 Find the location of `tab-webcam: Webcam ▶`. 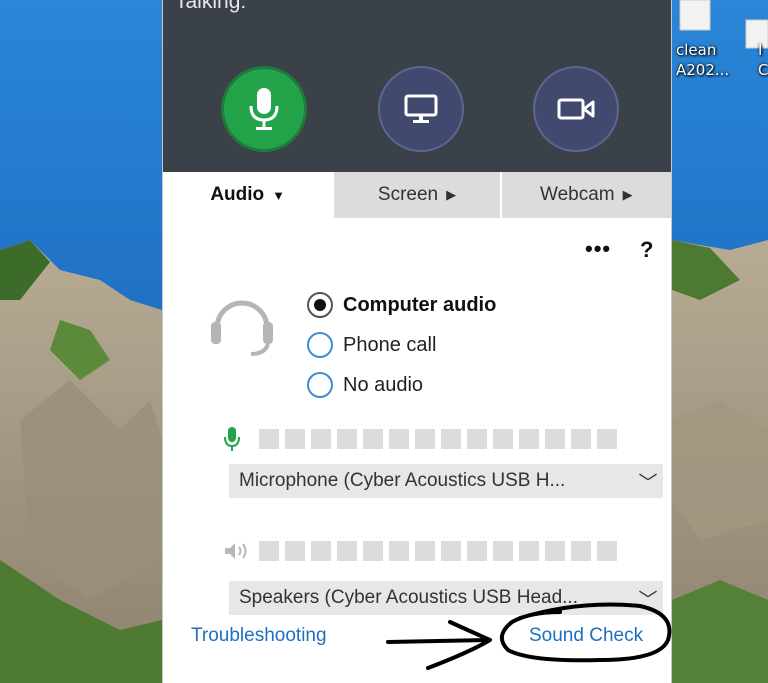

tab-webcam: Webcam ▶ is located at coordinates (585, 195).